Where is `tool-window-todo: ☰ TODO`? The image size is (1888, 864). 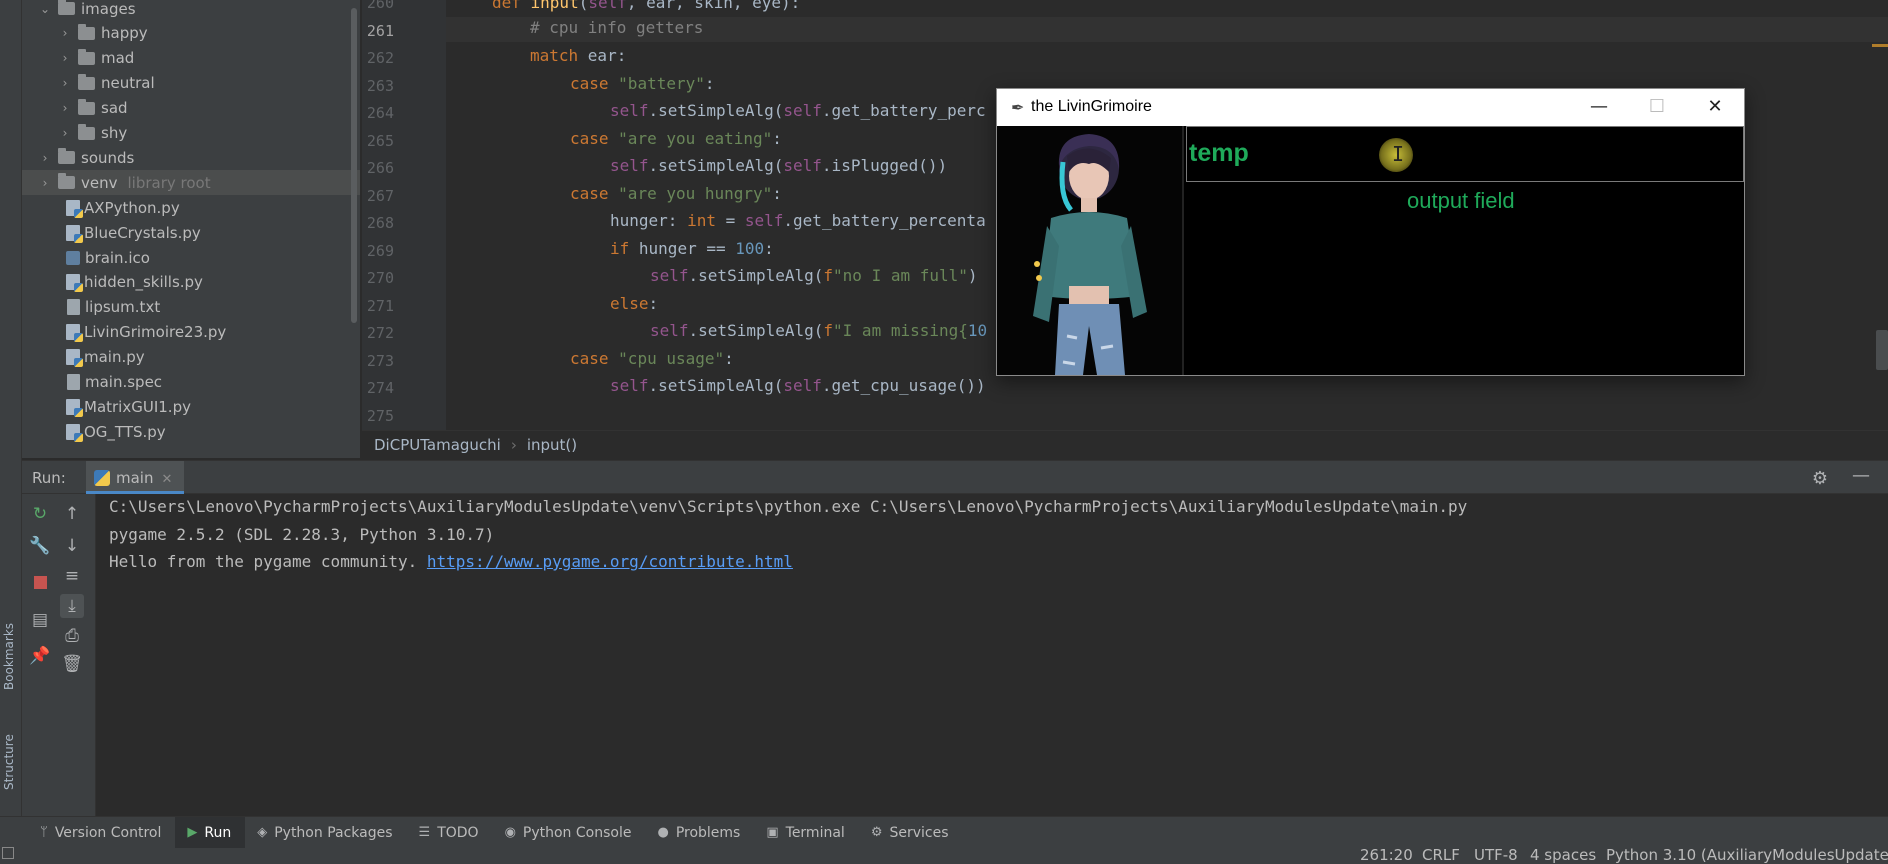
tool-window-todo: ☰ TODO is located at coordinates (450, 833).